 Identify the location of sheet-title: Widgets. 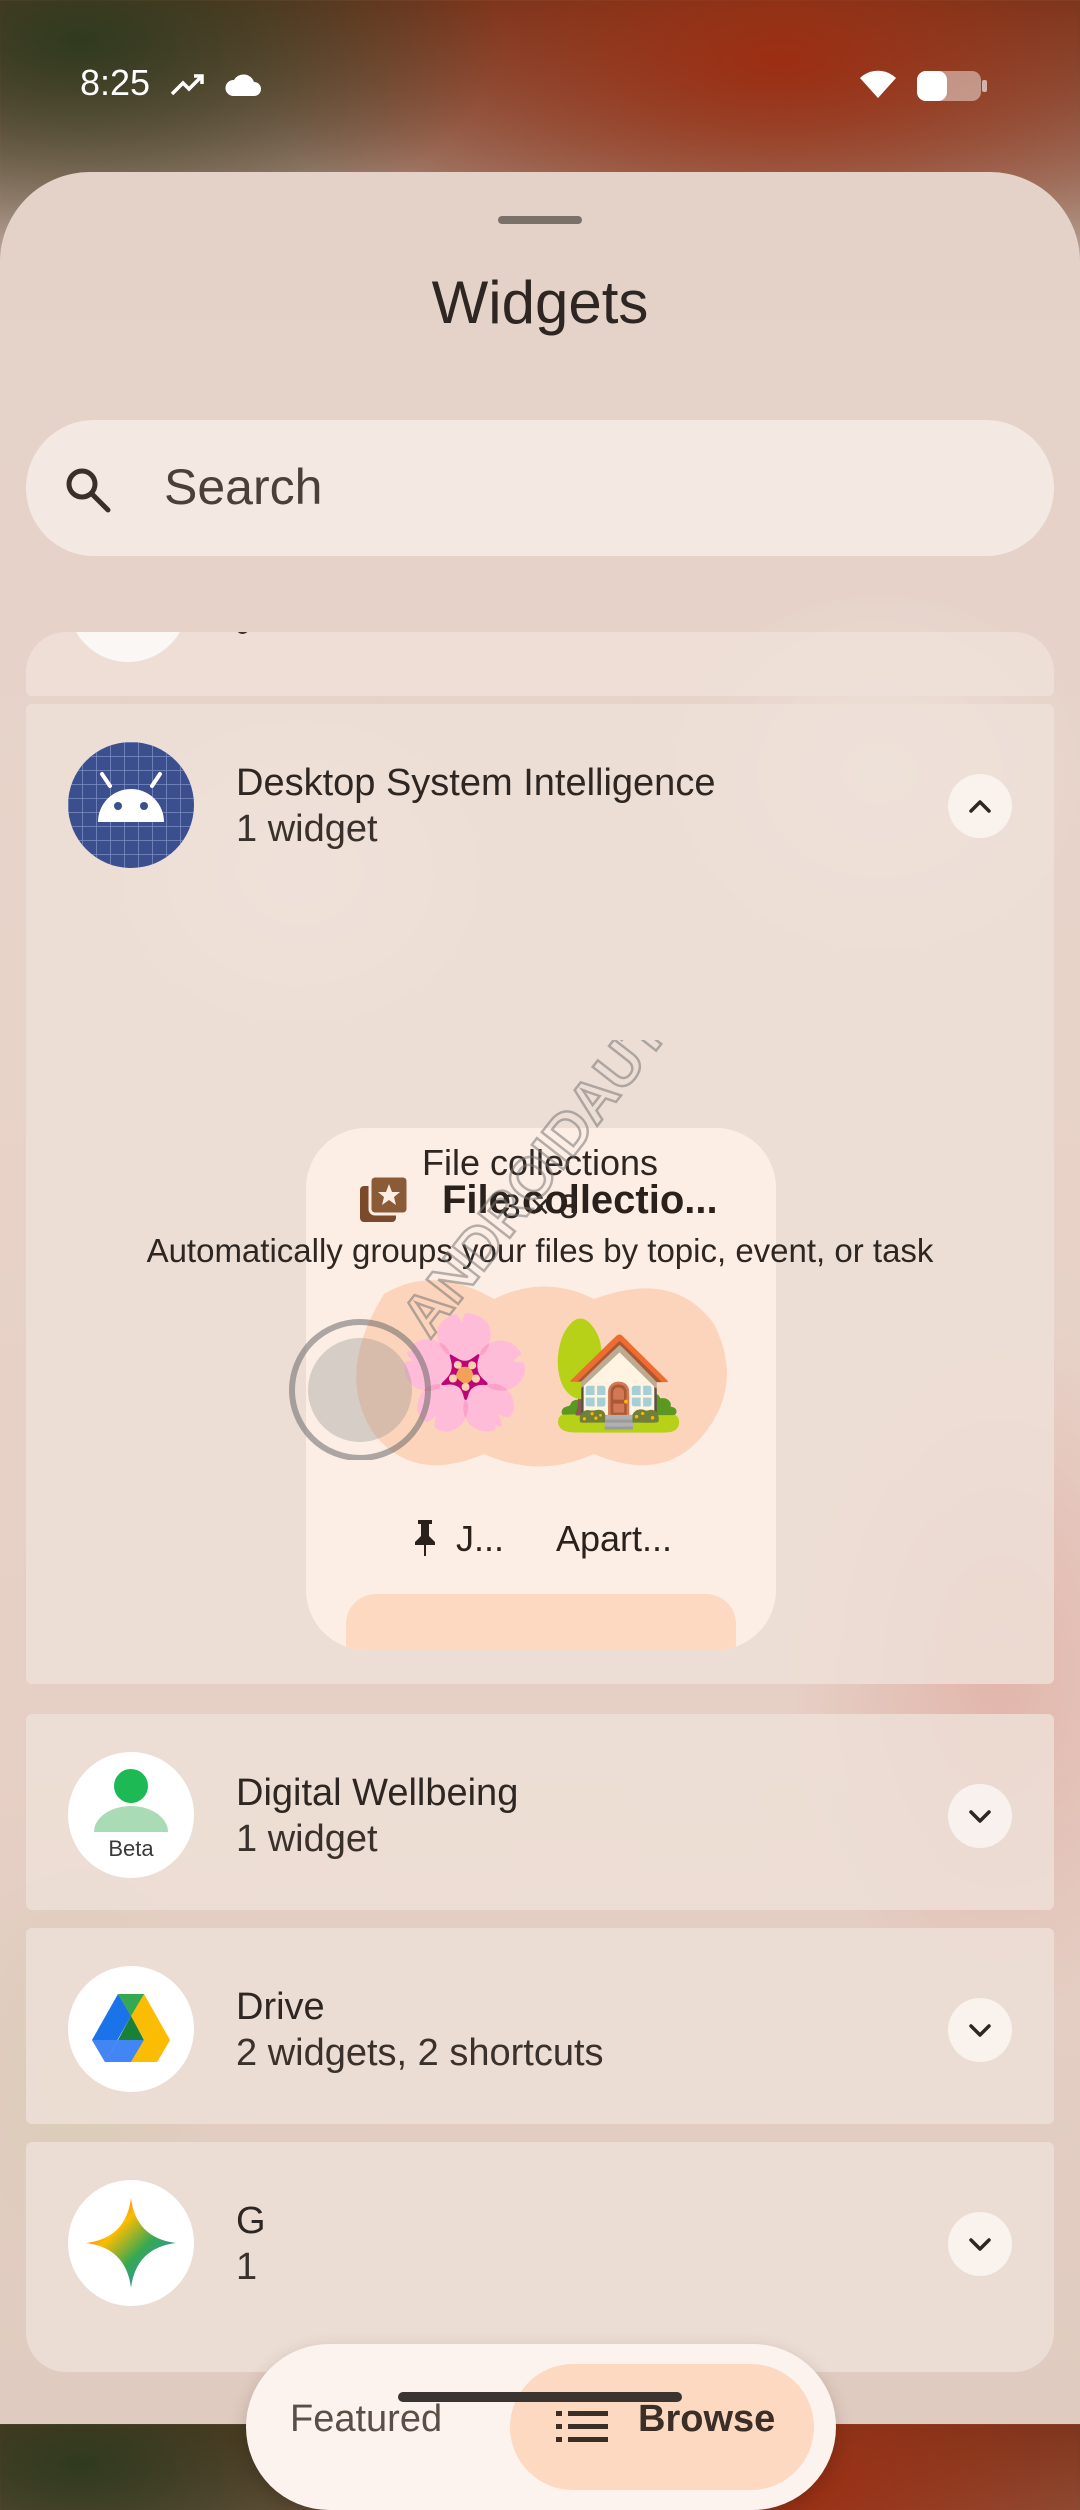
(540, 302).